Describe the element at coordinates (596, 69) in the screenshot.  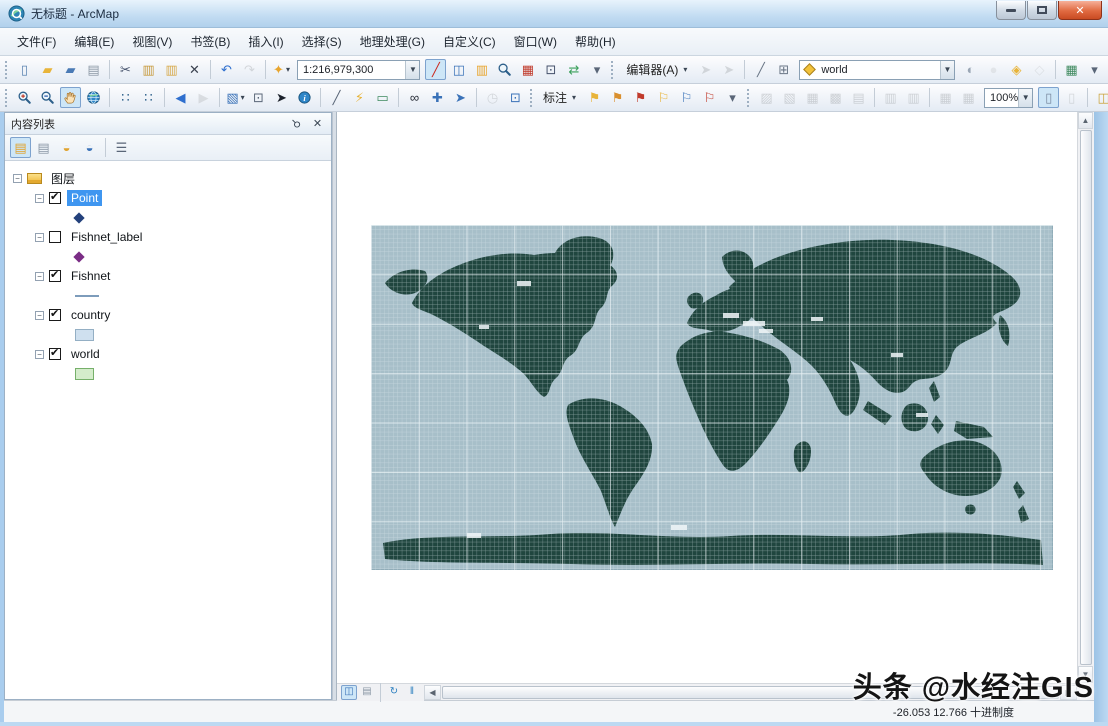
I see `standard-toolbar-overflow-icon: ▾` at that location.